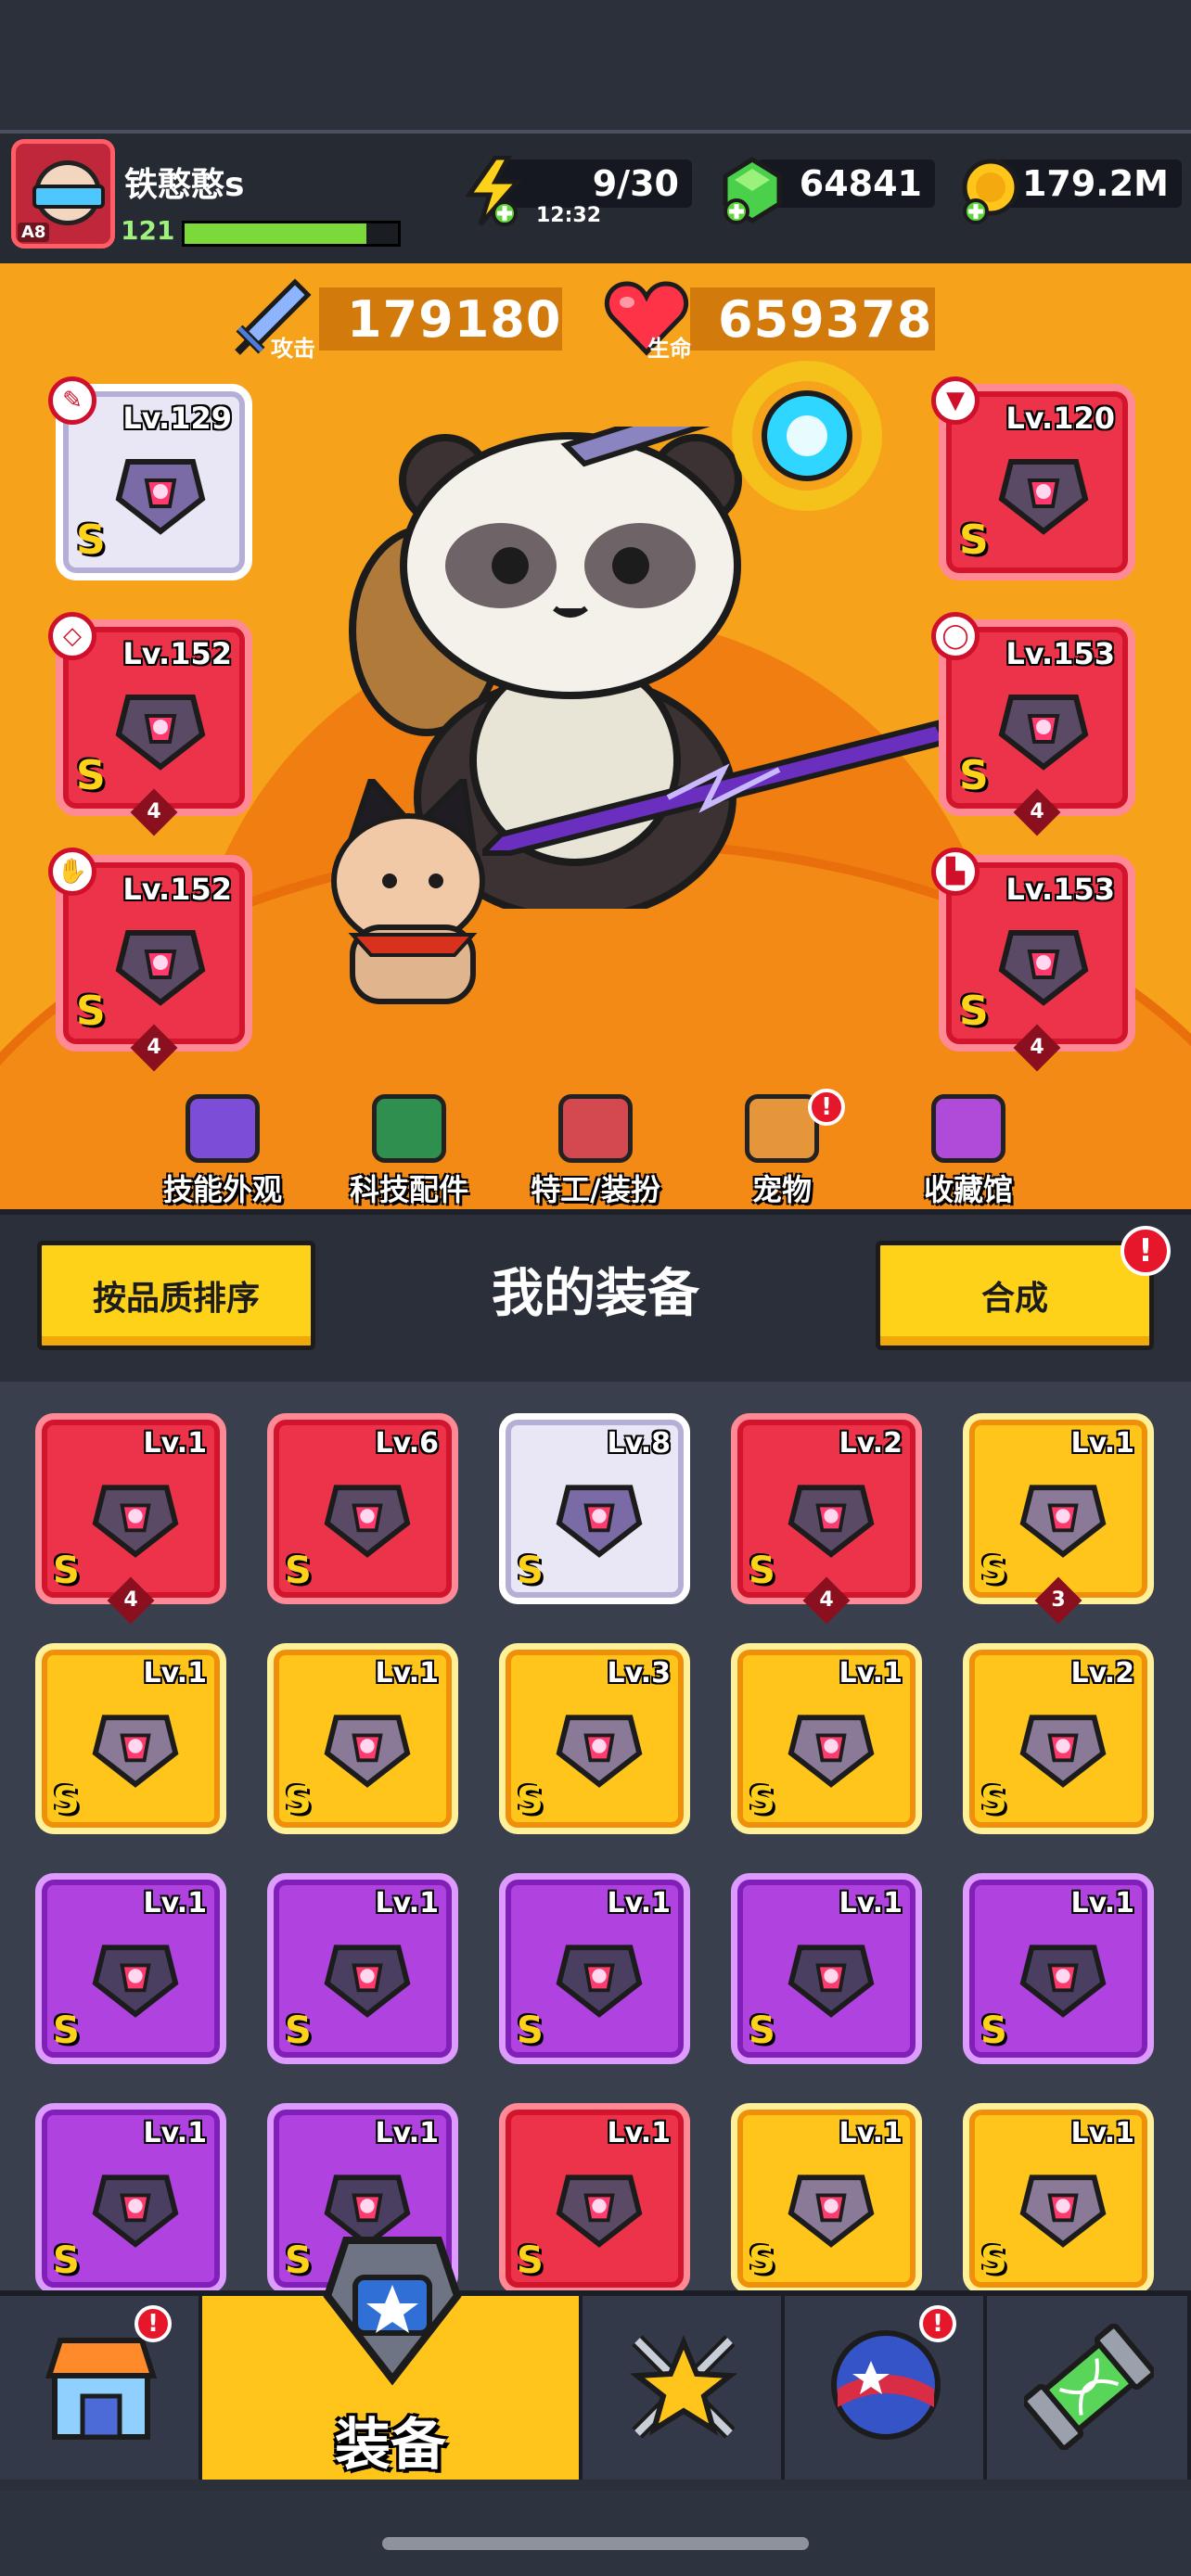 The width and height of the screenshot is (1191, 2576). I want to click on category-tab-1: 技能外观, so click(222, 1151).